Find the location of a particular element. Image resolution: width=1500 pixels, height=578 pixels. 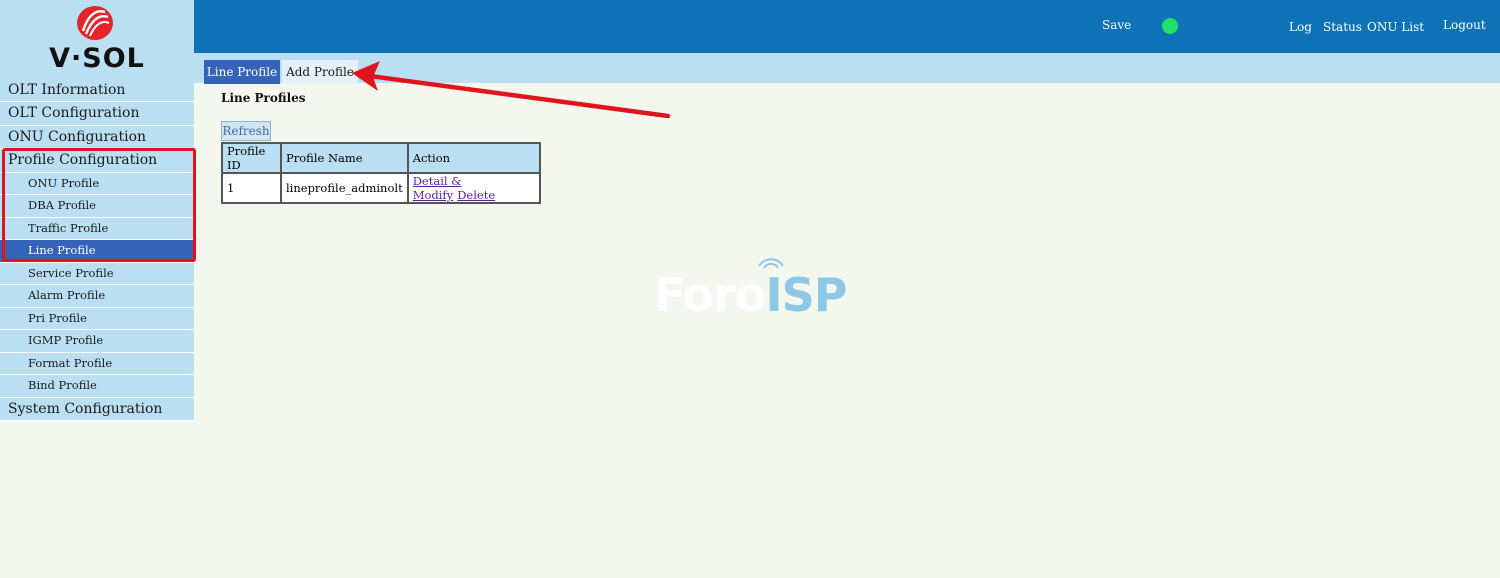

tab-line-profile: Line Profile is located at coordinates (242, 72).